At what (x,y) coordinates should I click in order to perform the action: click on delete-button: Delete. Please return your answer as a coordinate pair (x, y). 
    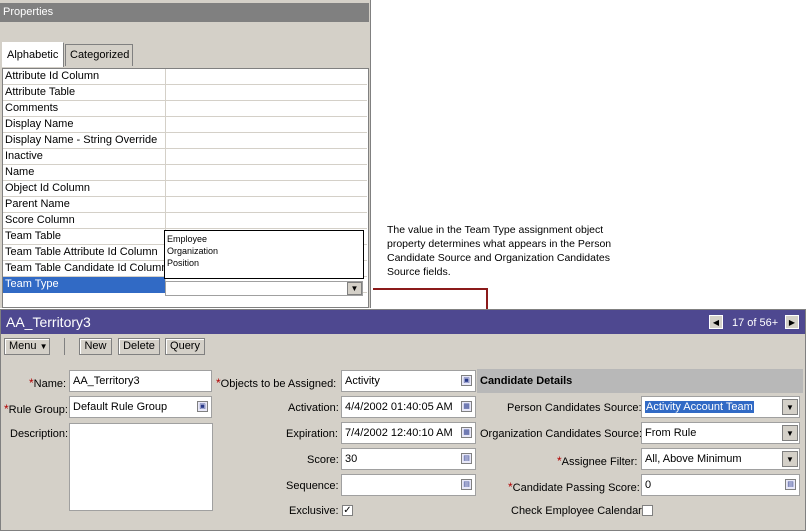
    Looking at the image, I should click on (139, 346).